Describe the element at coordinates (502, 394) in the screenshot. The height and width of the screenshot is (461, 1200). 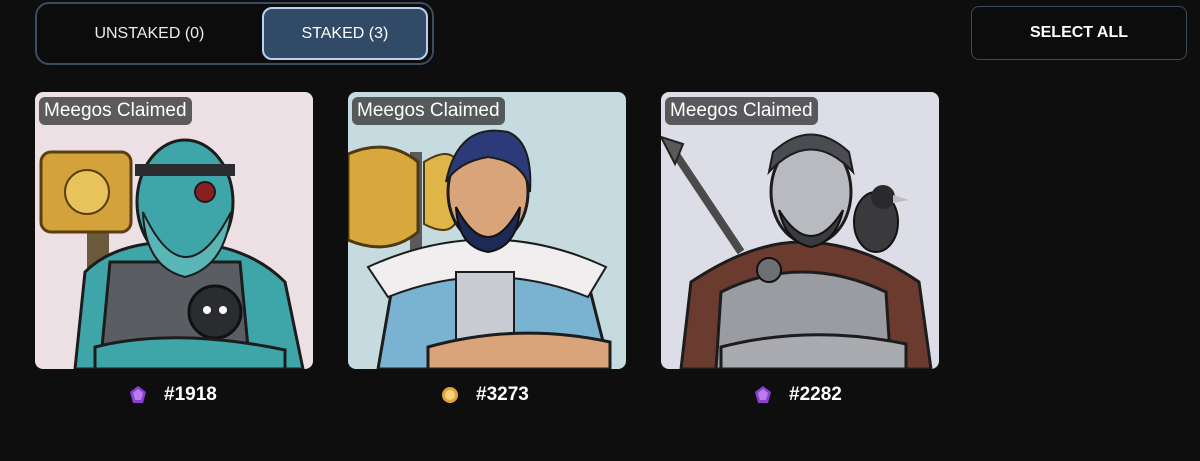
I see `token-id: #3273` at that location.